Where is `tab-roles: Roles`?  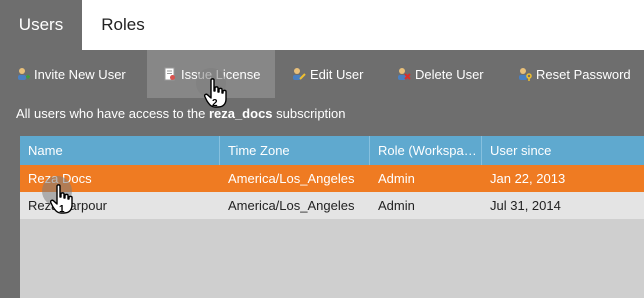
tab-roles: Roles is located at coordinates (123, 25).